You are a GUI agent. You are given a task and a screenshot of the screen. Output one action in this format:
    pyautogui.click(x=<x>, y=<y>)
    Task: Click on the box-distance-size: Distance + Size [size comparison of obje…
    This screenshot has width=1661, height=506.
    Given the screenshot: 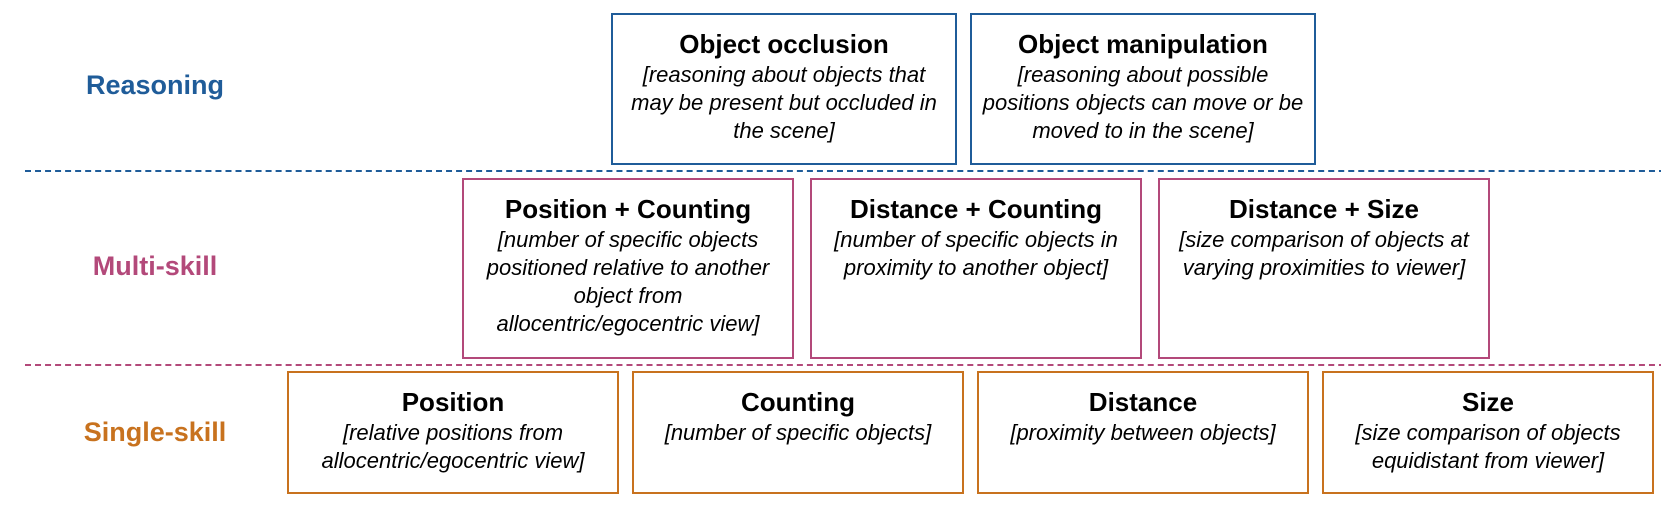 What is the action you would take?
    pyautogui.click(x=1324, y=268)
    